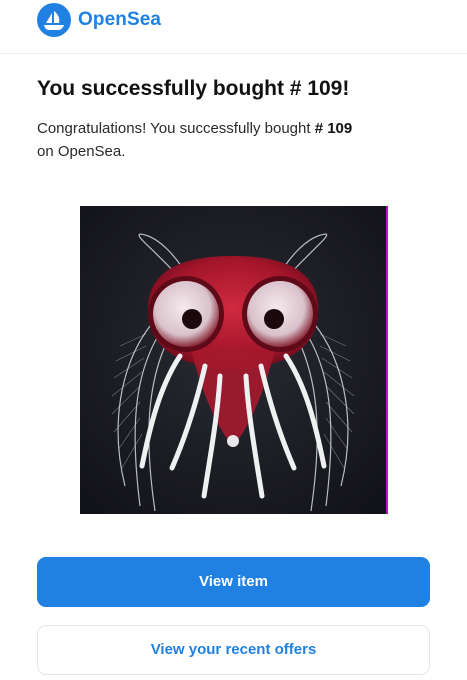  What do you see at coordinates (233, 650) in the screenshot?
I see `view-recent-offers-button: View your recent offers` at bounding box center [233, 650].